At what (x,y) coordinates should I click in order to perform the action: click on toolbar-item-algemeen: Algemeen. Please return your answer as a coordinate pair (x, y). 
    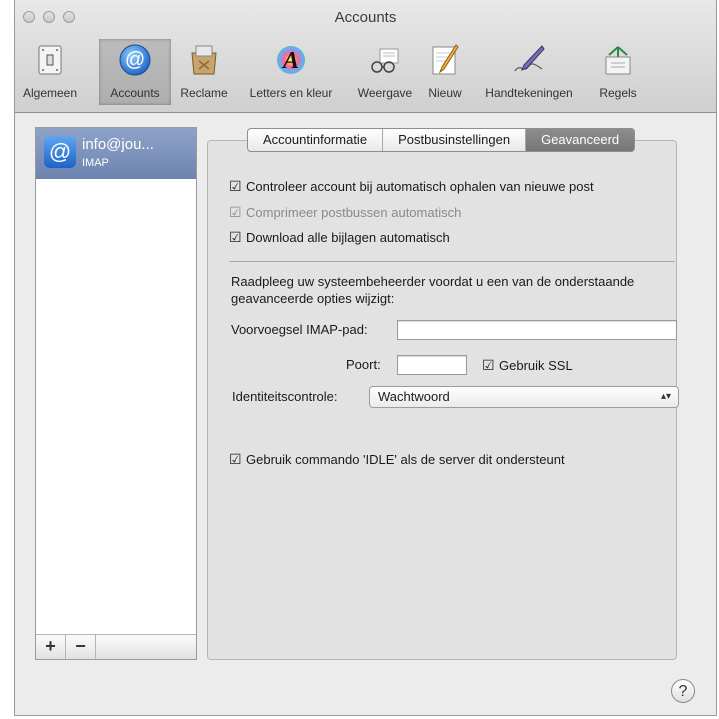
    Looking at the image, I should click on (50, 72).